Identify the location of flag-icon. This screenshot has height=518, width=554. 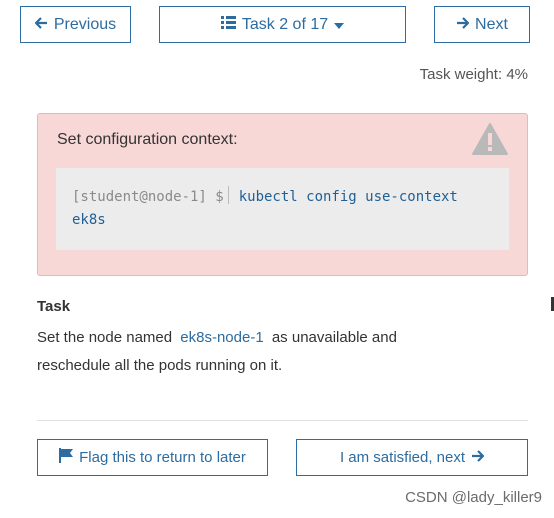
(66, 457).